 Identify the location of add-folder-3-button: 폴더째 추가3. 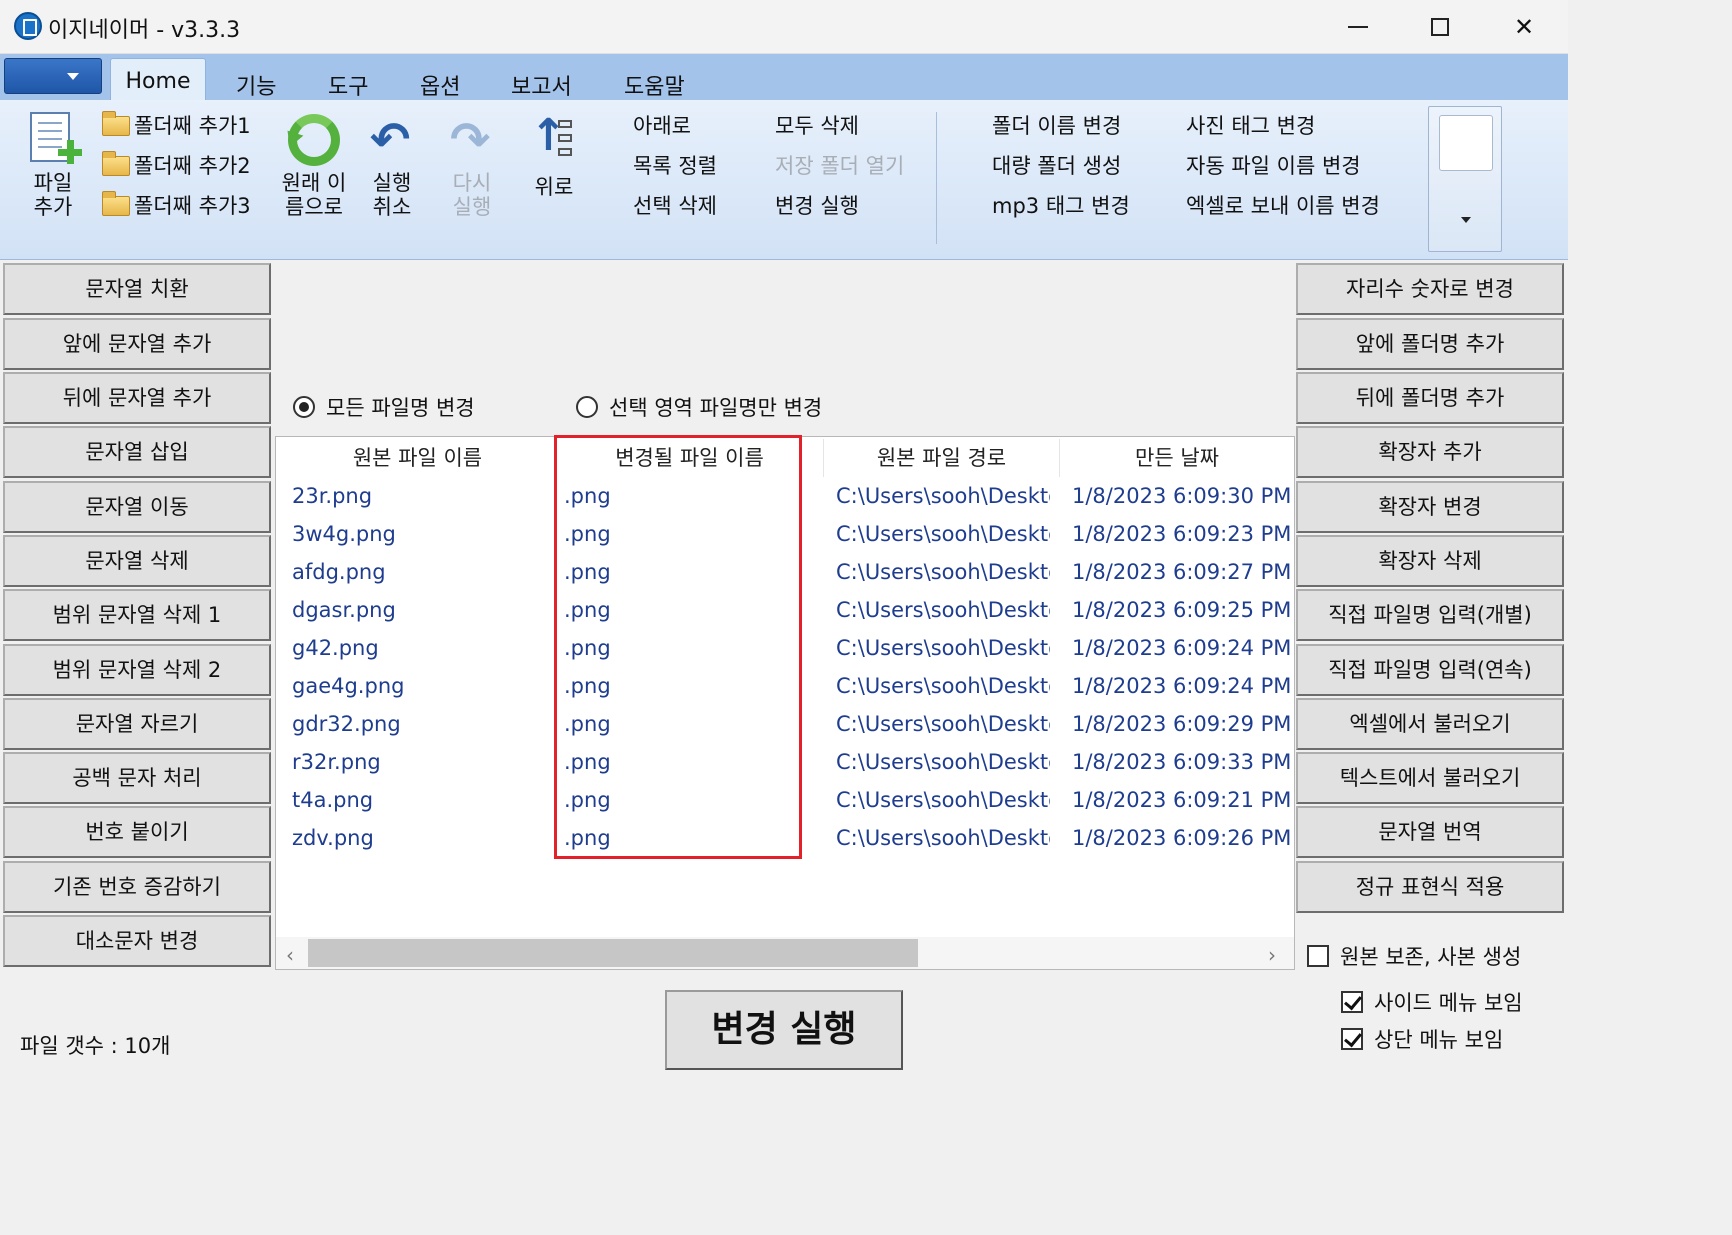
(183, 203).